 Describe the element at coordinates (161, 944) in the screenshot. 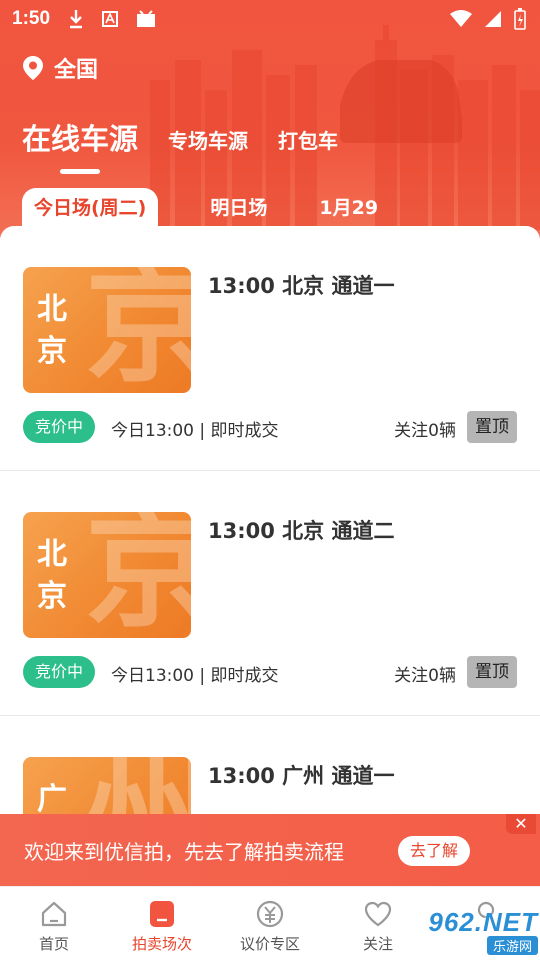

I see `nav-auction-label: 拍卖场次` at that location.